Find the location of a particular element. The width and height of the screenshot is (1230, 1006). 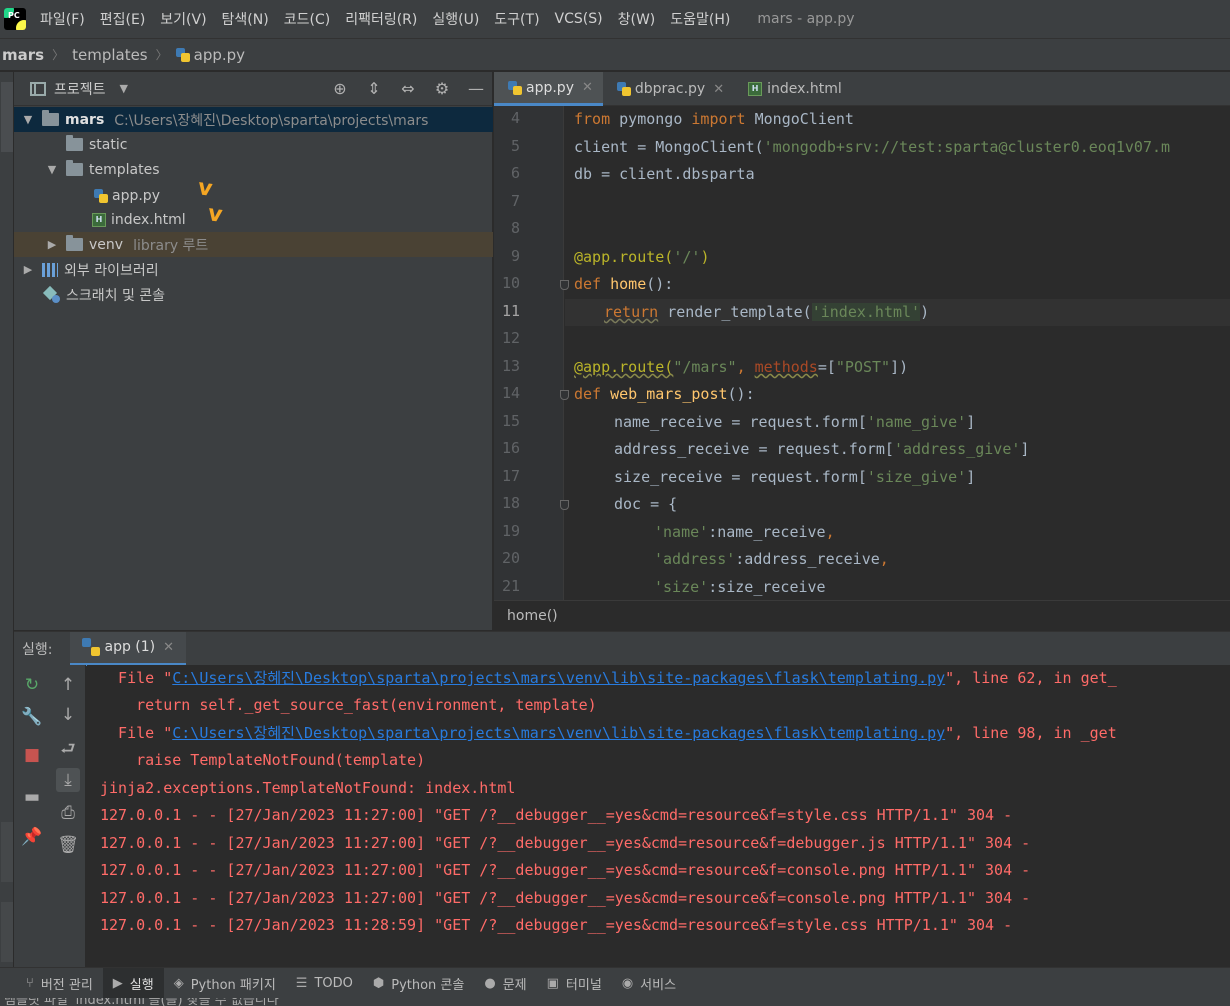

rerun-icon: ↻ is located at coordinates (32, 685).